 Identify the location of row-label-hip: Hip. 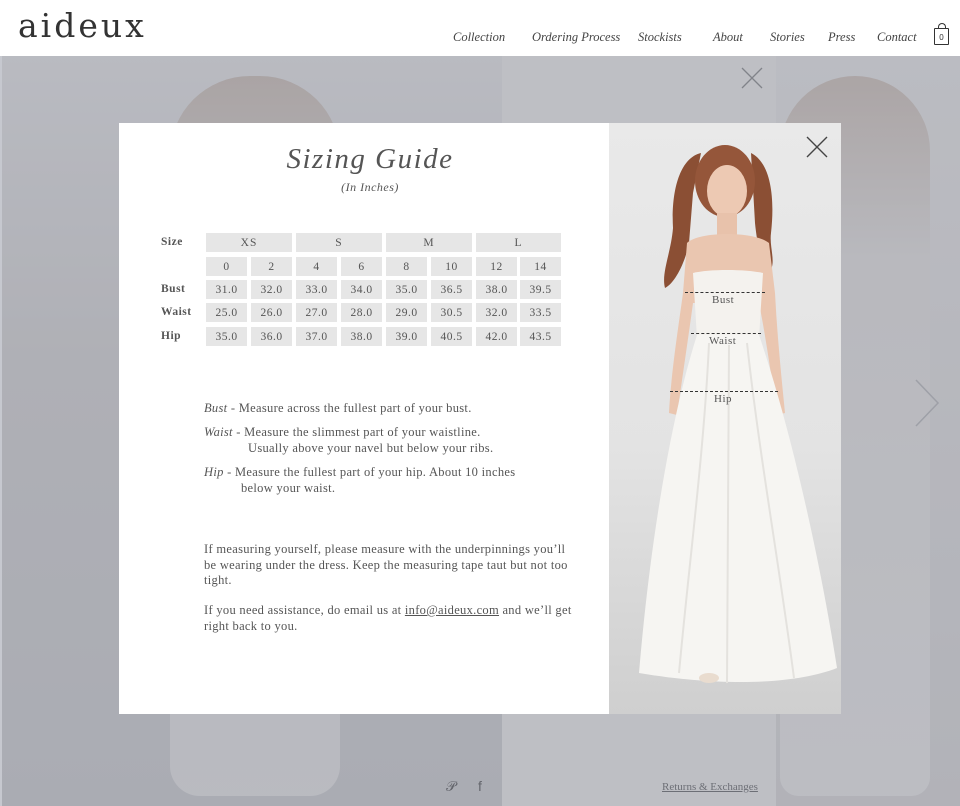
(171, 336).